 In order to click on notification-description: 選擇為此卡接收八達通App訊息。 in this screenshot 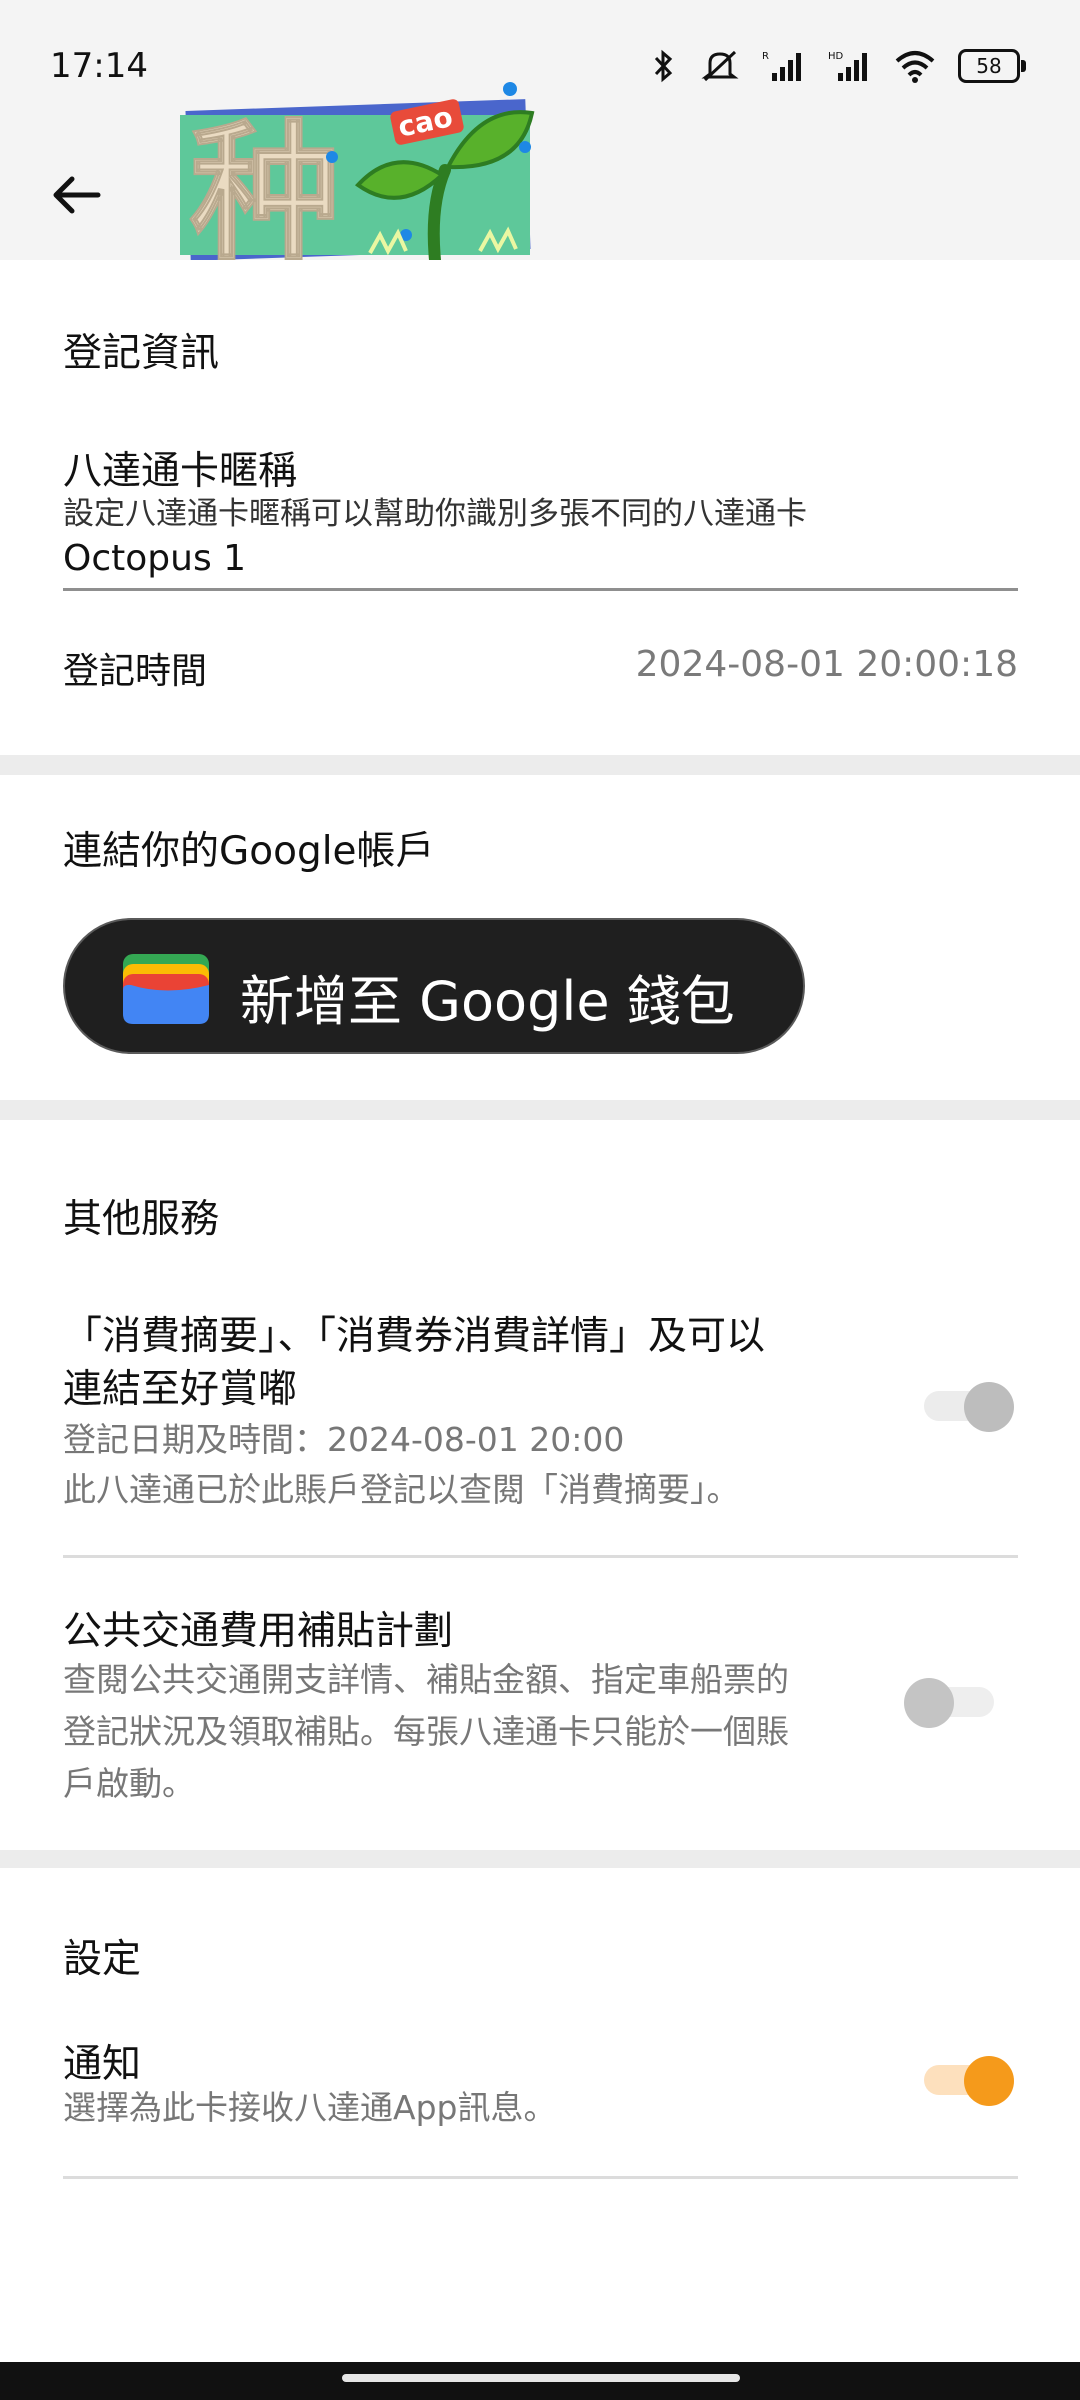, I will do `click(310, 2107)`.